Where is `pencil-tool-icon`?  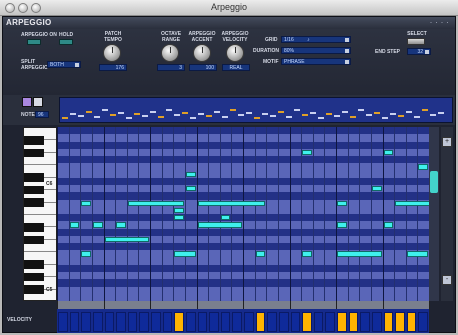
pencil-tool-icon is located at coordinates (27, 102).